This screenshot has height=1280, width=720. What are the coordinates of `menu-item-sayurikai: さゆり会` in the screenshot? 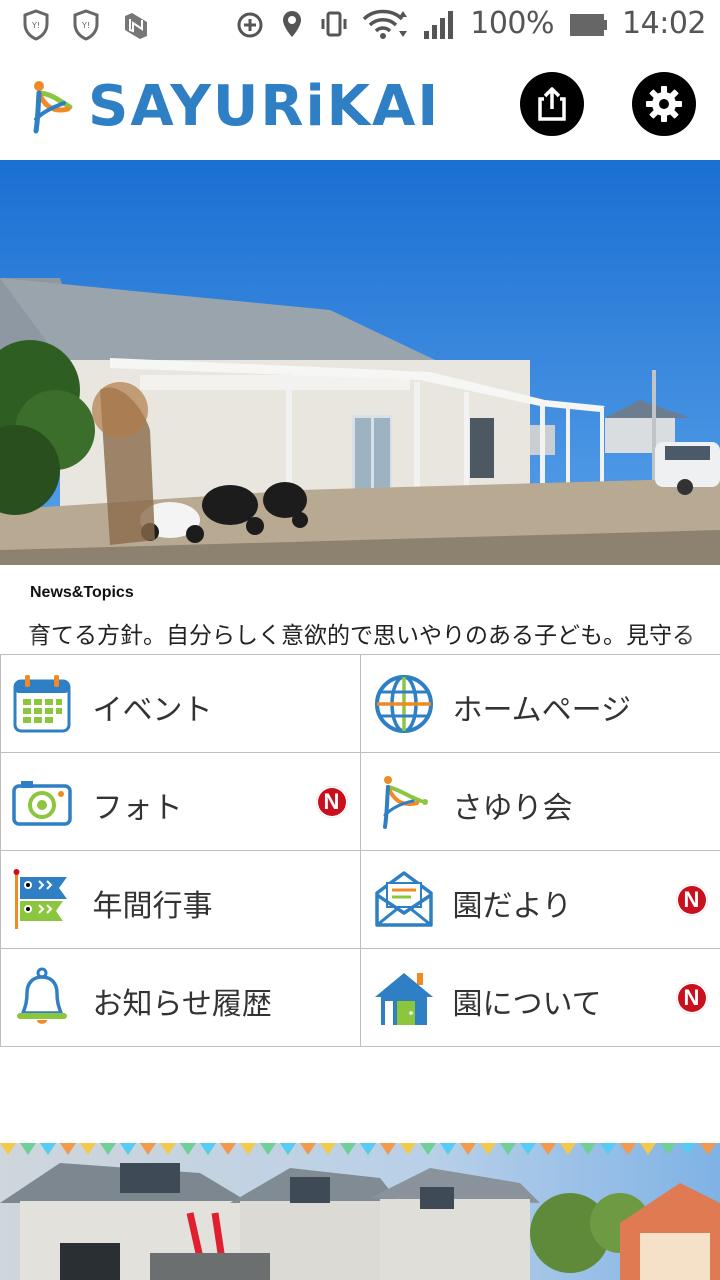 It's located at (539, 801).